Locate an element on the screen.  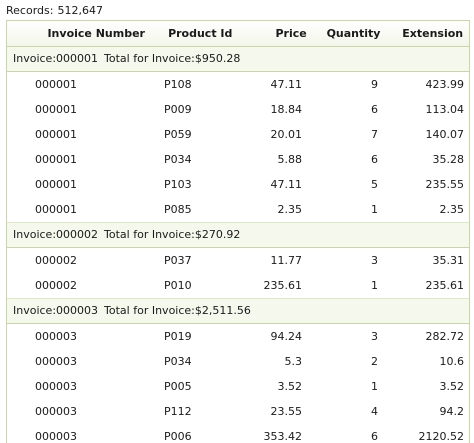
column-header-quantity: Quantity is located at coordinates (350, 33).